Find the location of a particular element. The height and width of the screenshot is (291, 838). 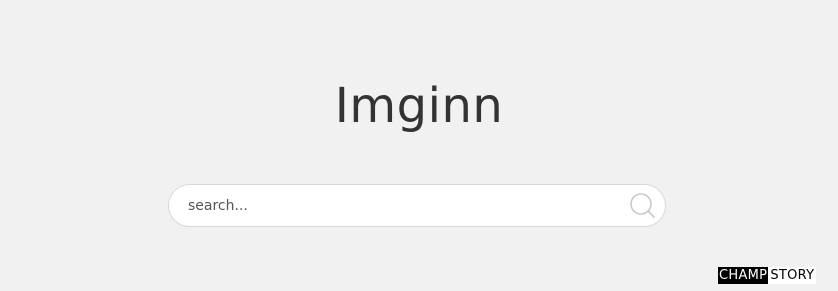

site-title: Imginn is located at coordinates (419, 106).